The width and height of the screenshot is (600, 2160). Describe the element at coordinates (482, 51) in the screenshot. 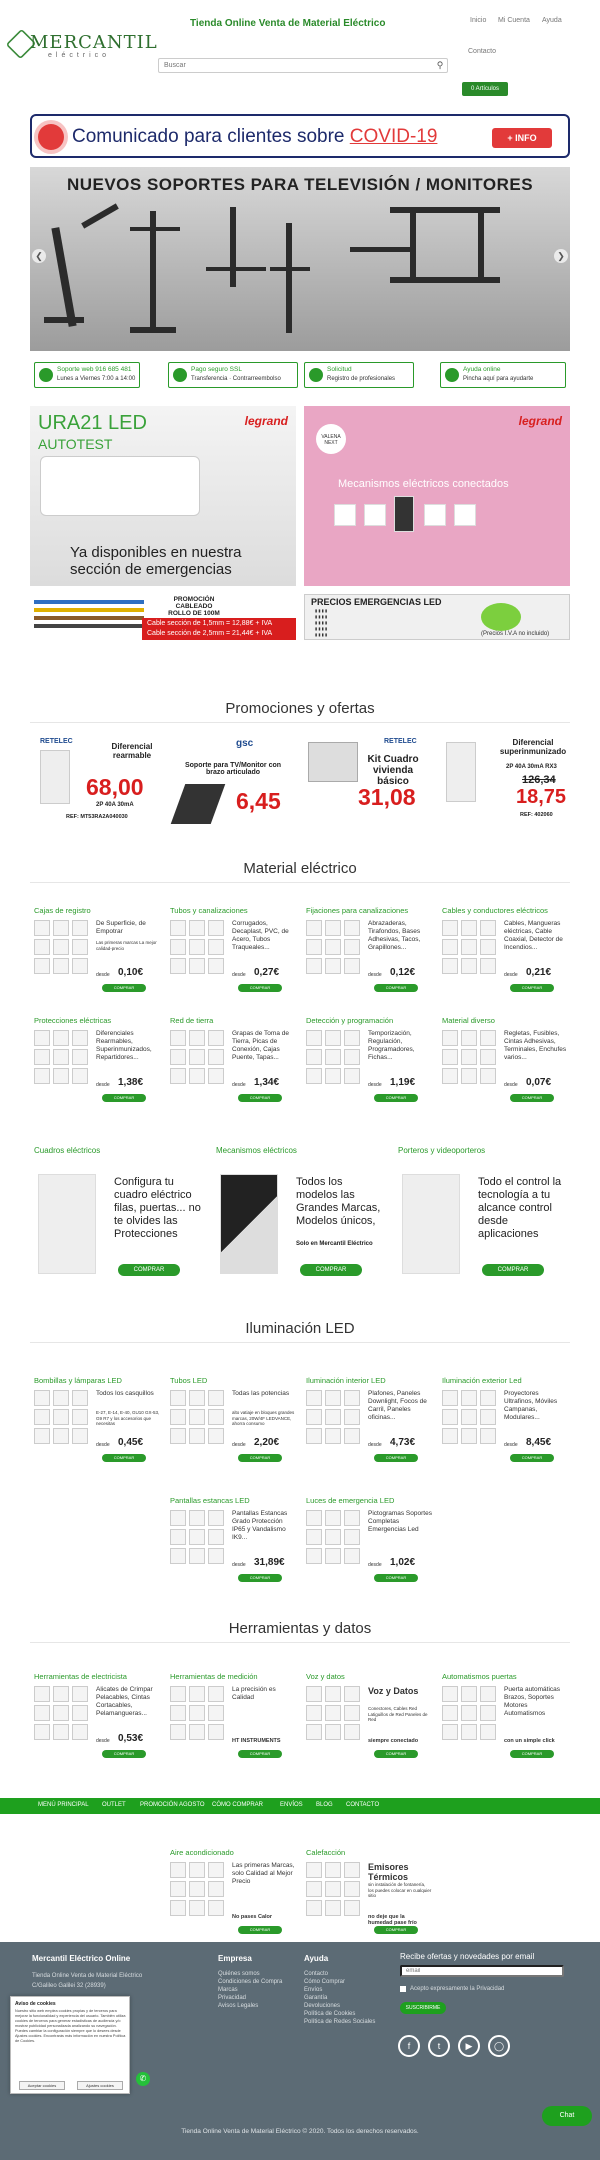

I see `nav-contacto: Contacto` at that location.